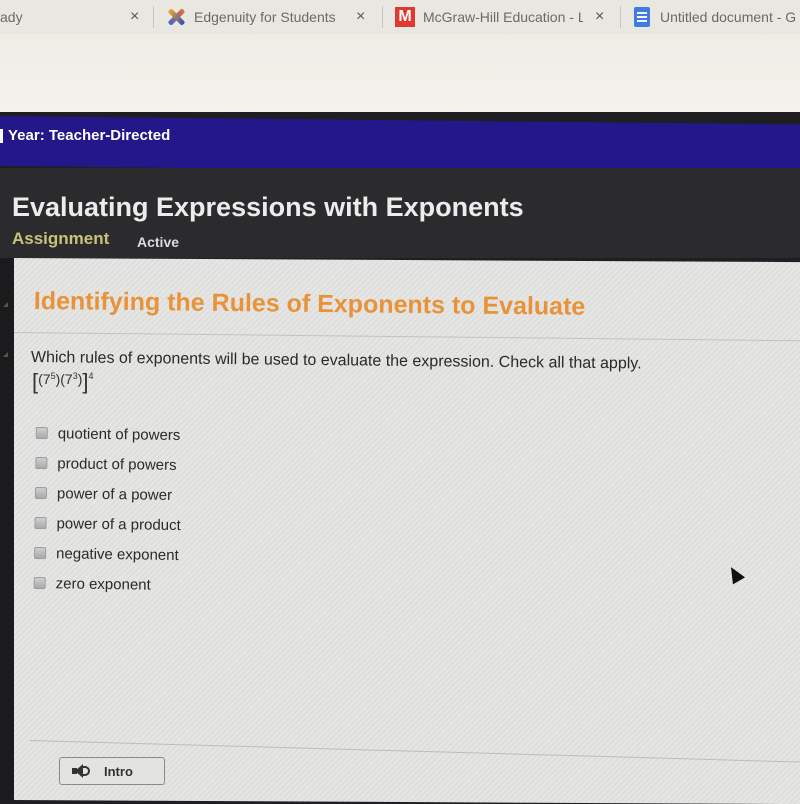 The height and width of the screenshot is (804, 800). I want to click on option-label: zero exponent, so click(103, 584).